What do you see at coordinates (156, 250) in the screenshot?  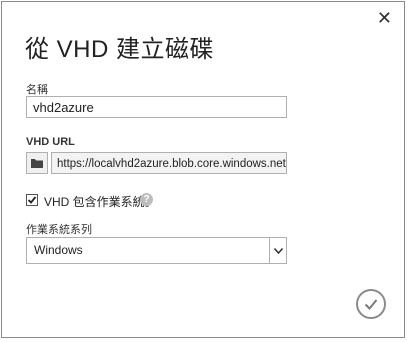 I see `os-family-select: Windows` at bounding box center [156, 250].